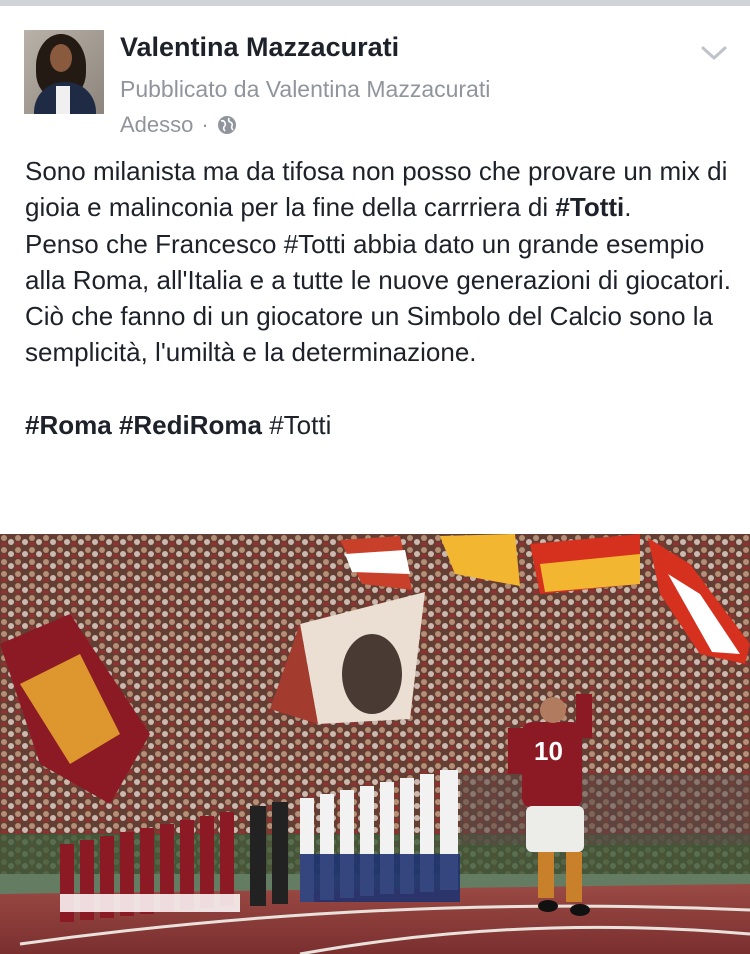 Image resolution: width=750 pixels, height=954 pixels. What do you see at coordinates (190, 425) in the screenshot?
I see `hashtag-rediroma: #RediRoma` at bounding box center [190, 425].